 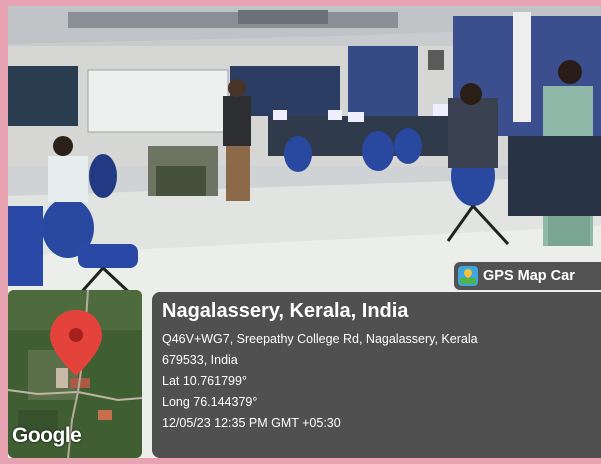 What do you see at coordinates (285, 311) in the screenshot?
I see `place-name: Nagalassery, Kerala, India` at bounding box center [285, 311].